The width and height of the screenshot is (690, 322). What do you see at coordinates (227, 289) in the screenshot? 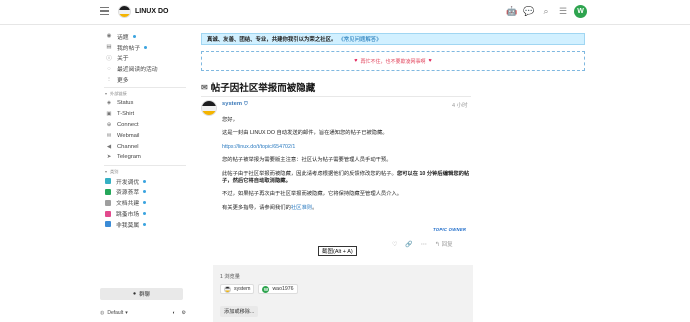
I see `participant-avatar` at bounding box center [227, 289].